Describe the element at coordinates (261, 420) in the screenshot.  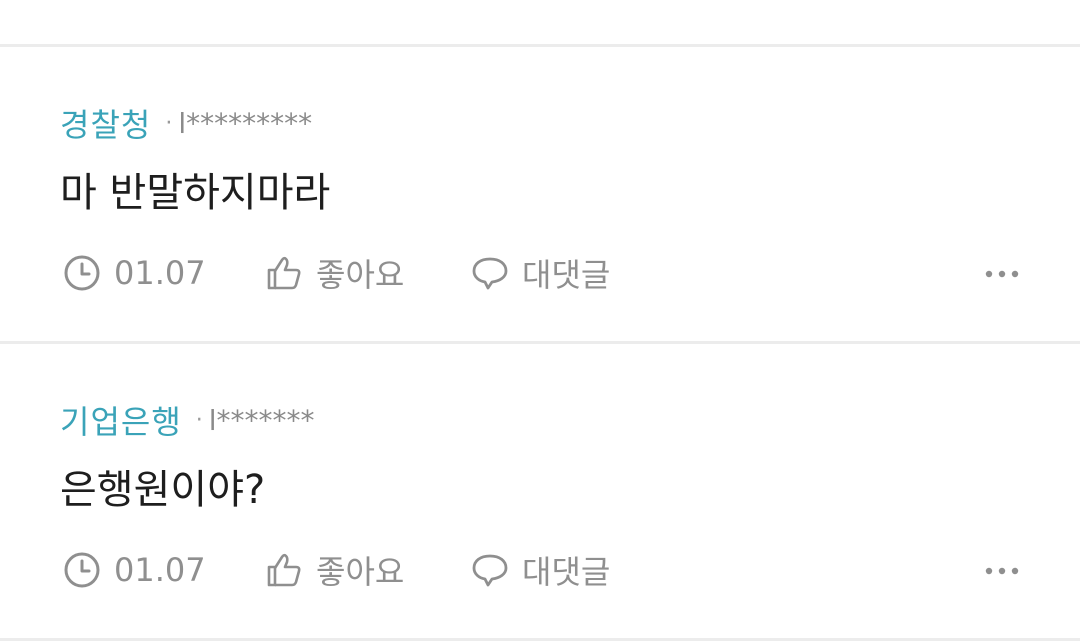
I see `comment-user-id: l*******` at that location.